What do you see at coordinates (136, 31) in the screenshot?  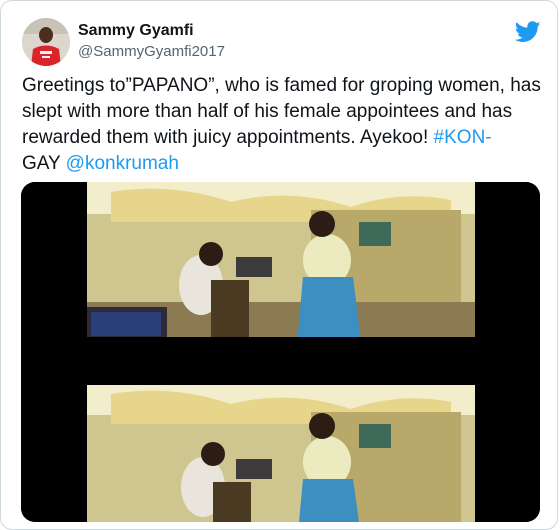 I see `author-name: Sammy Gyamfi` at bounding box center [136, 31].